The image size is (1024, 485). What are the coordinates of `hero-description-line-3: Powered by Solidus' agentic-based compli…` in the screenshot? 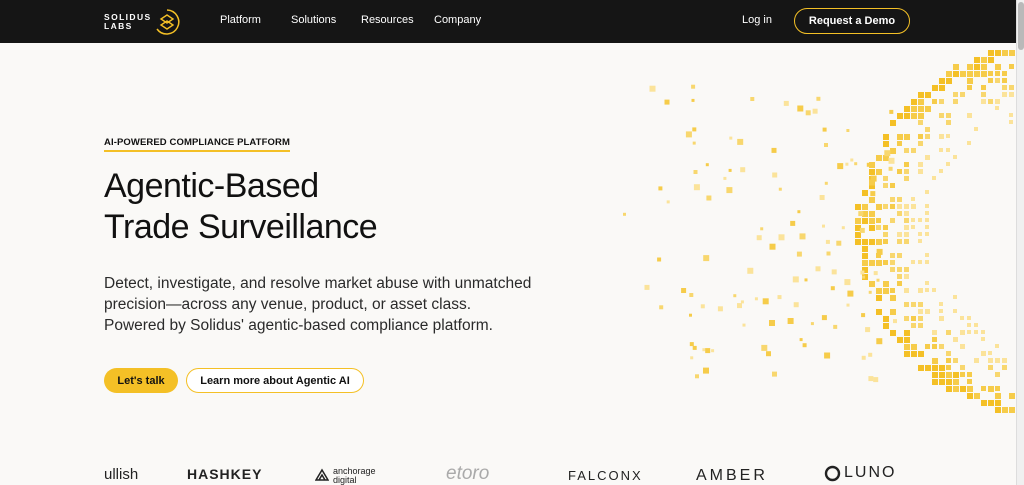 It's located at (298, 325).